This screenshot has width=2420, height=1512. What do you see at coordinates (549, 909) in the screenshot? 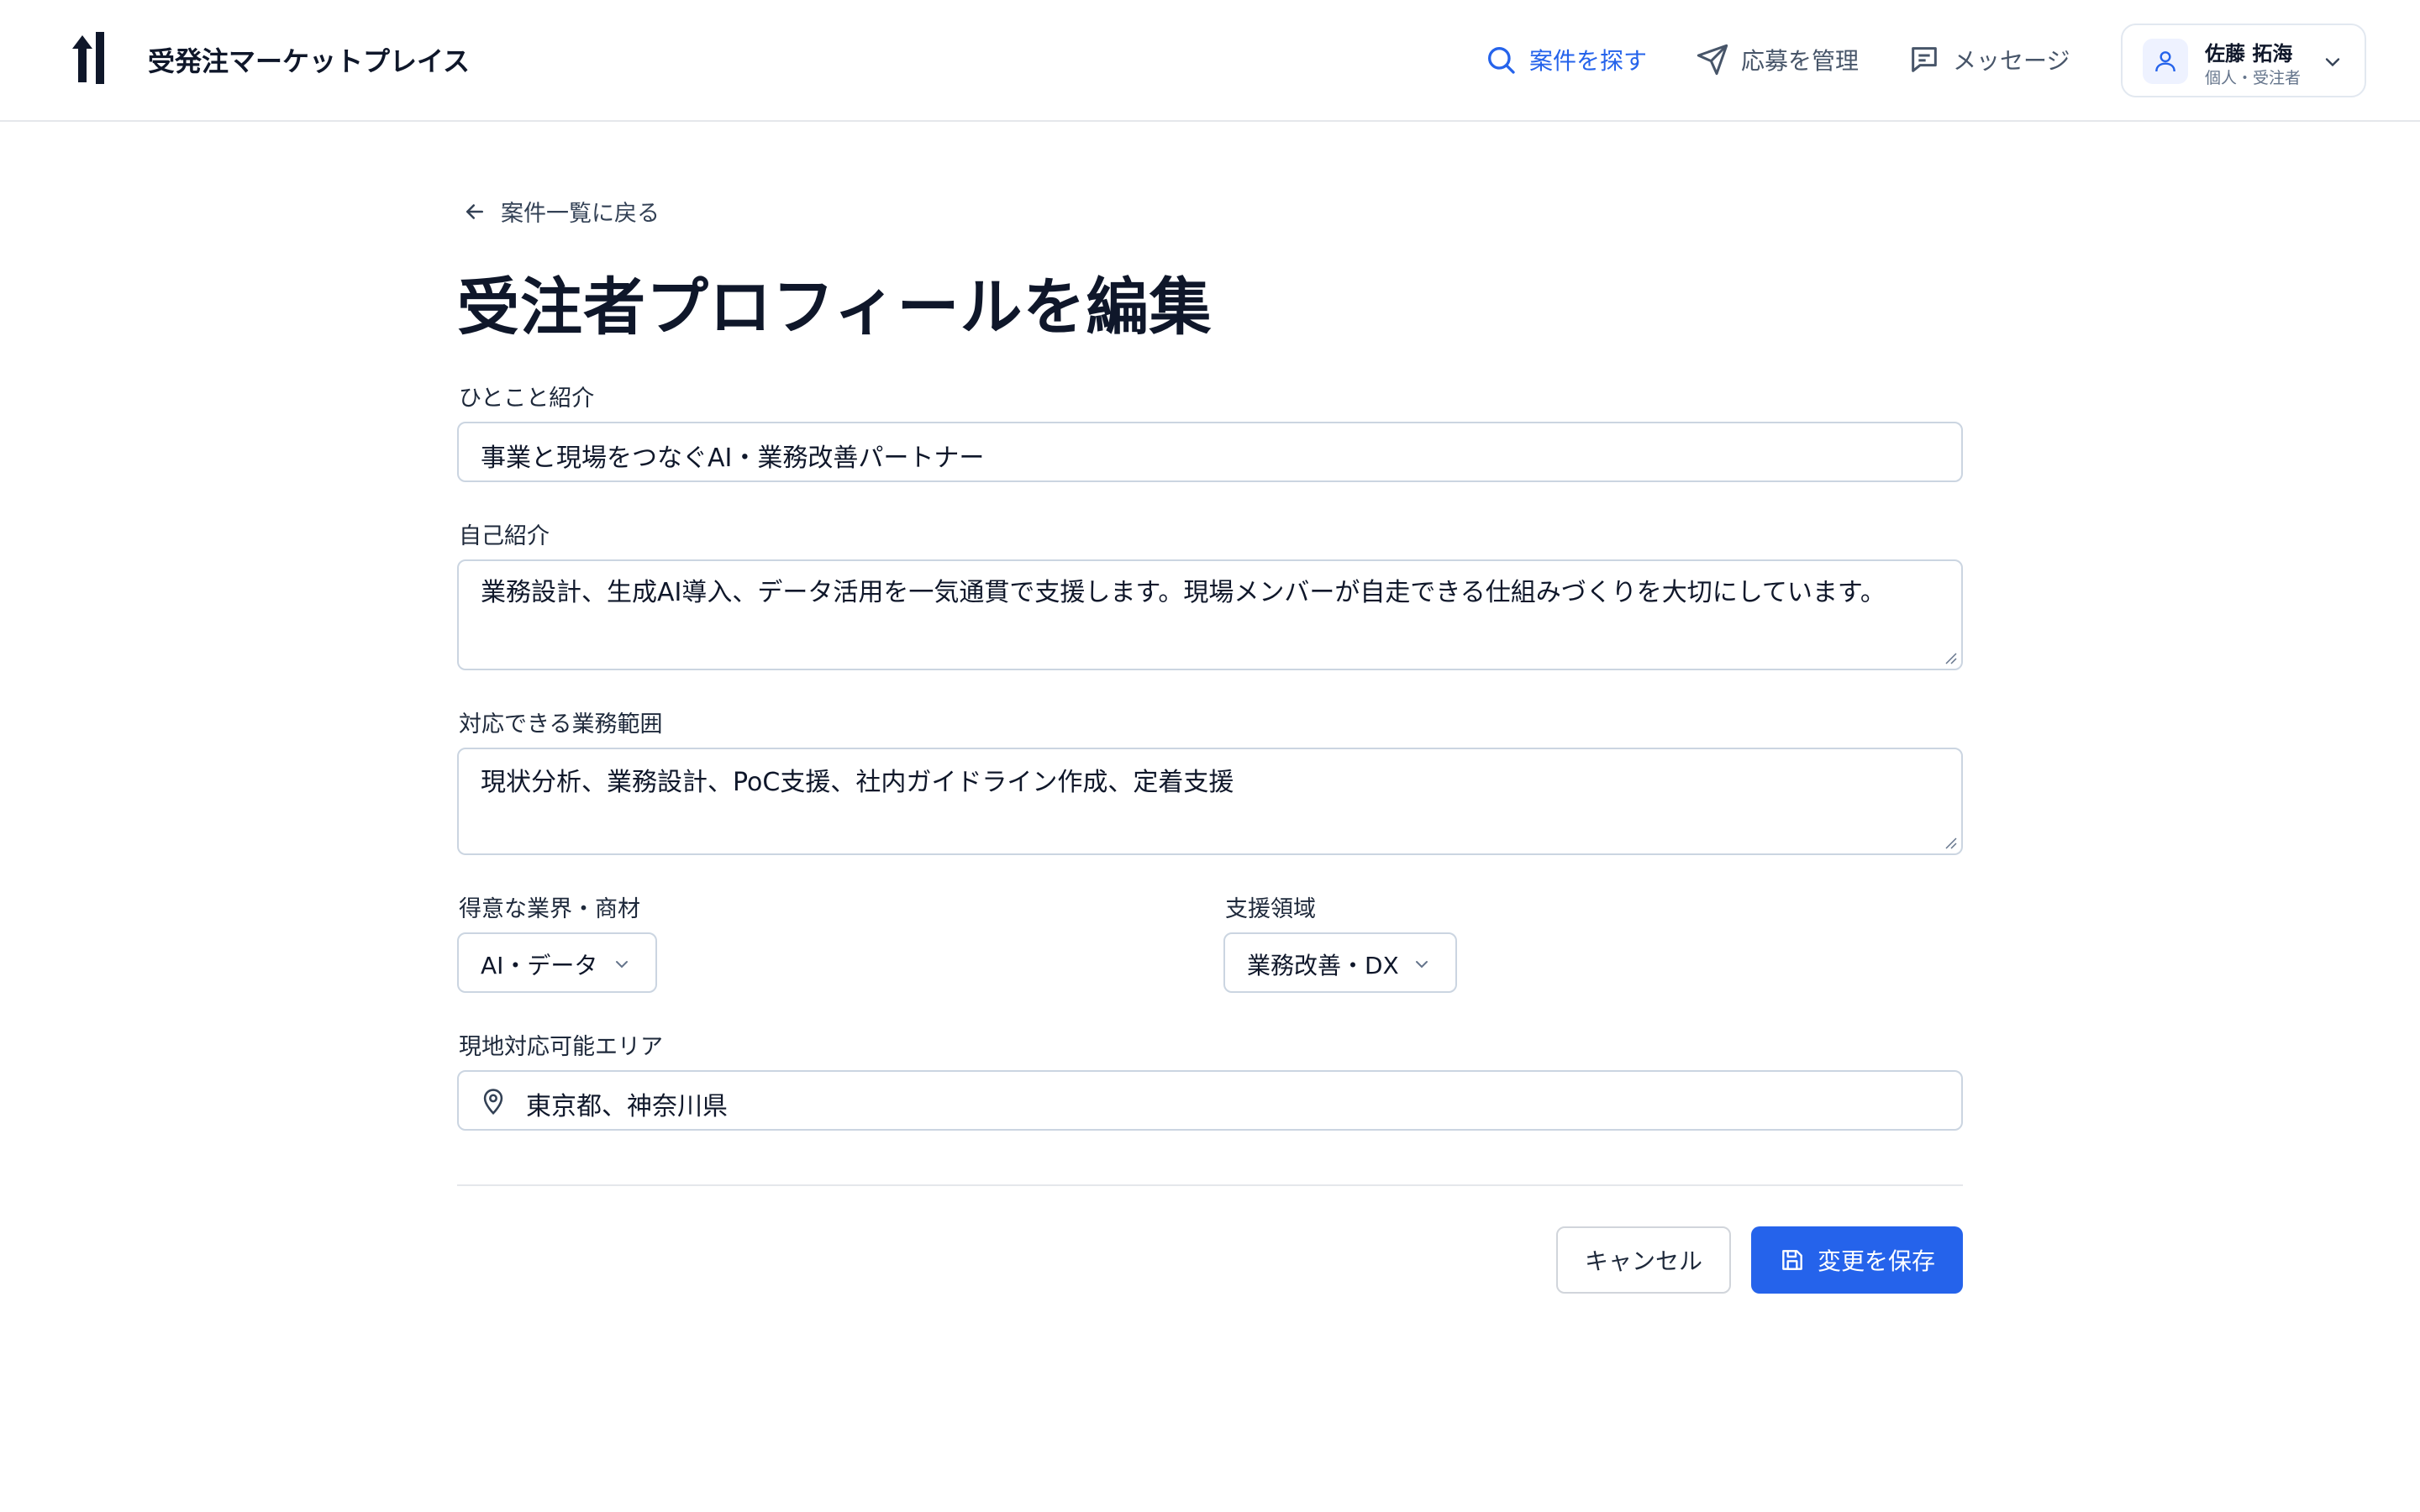
I see `industry-label: 得意な業界・商材` at bounding box center [549, 909].